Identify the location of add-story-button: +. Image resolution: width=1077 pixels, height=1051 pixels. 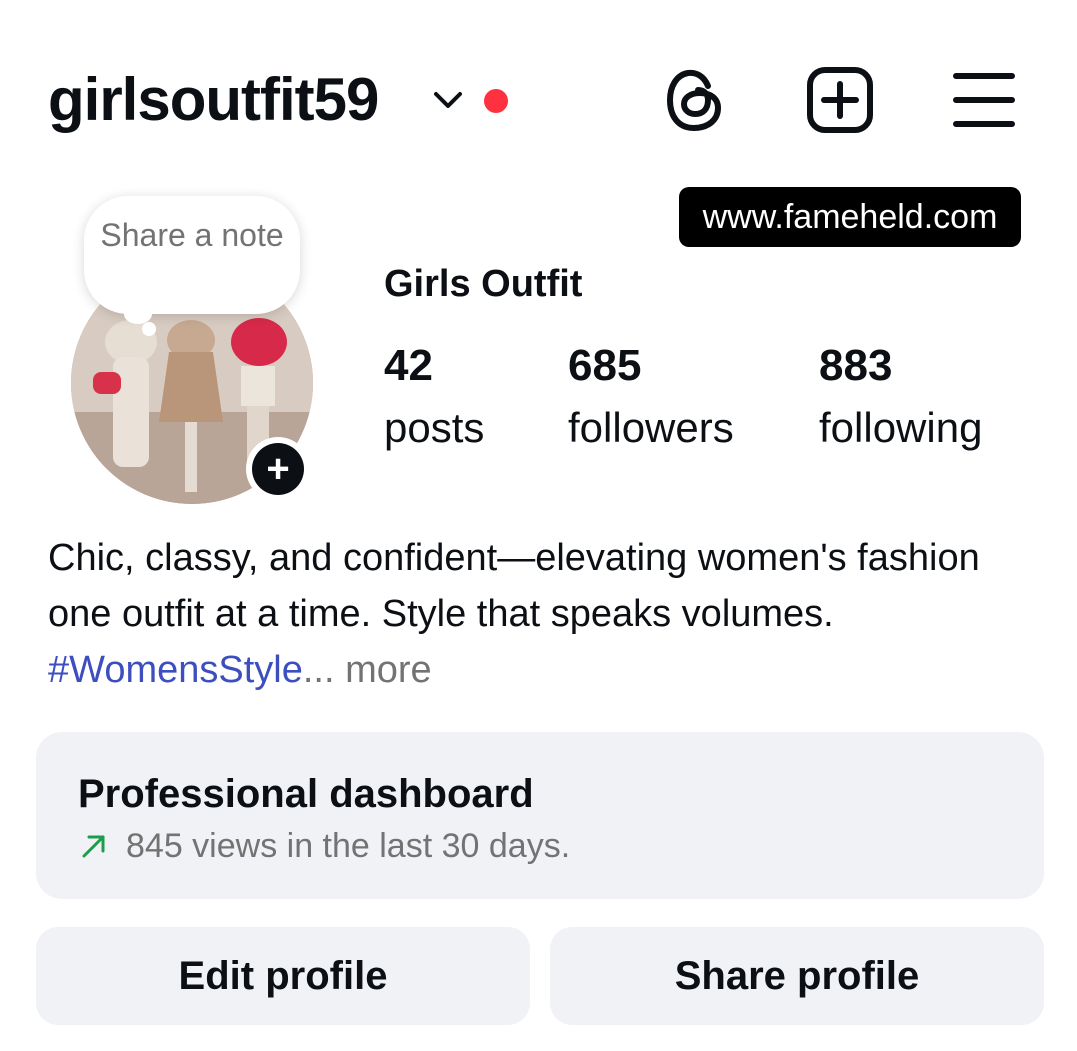
(278, 469).